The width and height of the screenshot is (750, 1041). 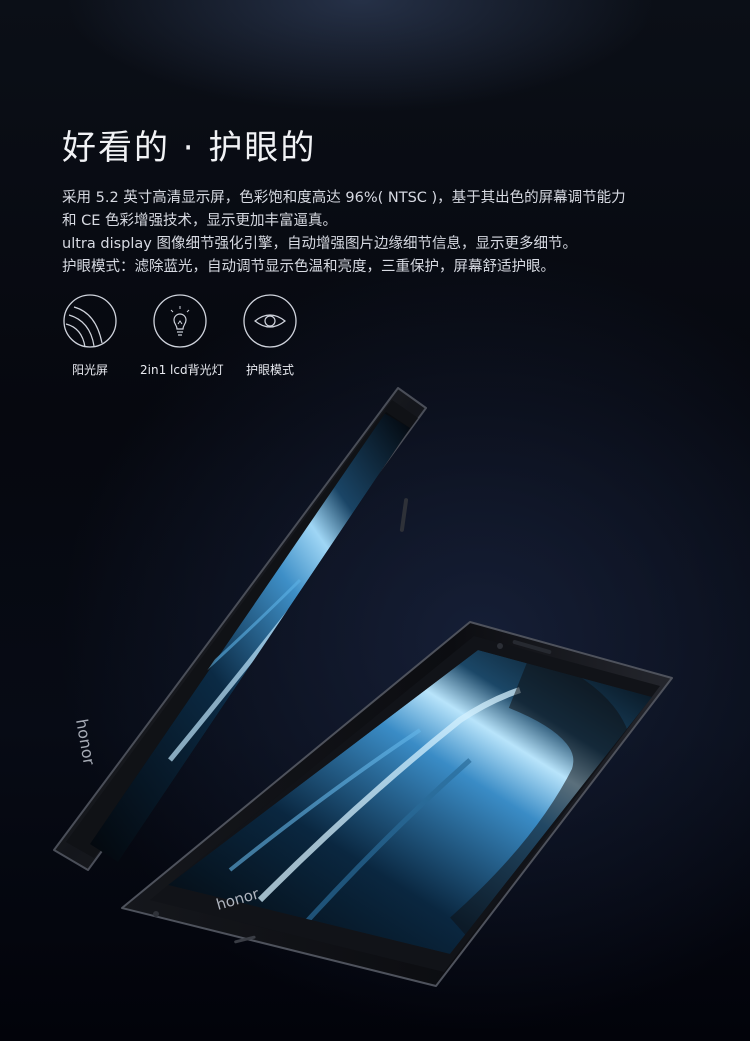 I want to click on feature-backlight: 2in1 lcd背光灯, so click(x=182, y=335).